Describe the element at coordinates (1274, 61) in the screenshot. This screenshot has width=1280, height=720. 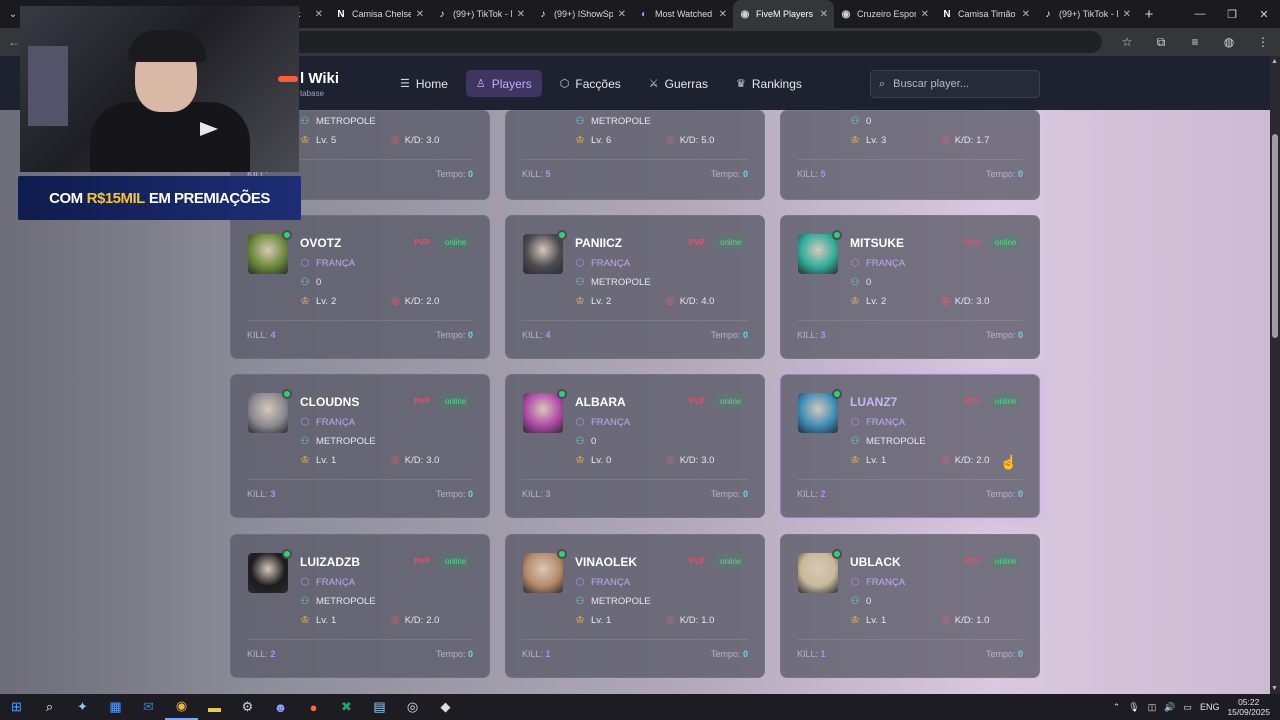
I see `scroll-up-icon: ▲` at that location.